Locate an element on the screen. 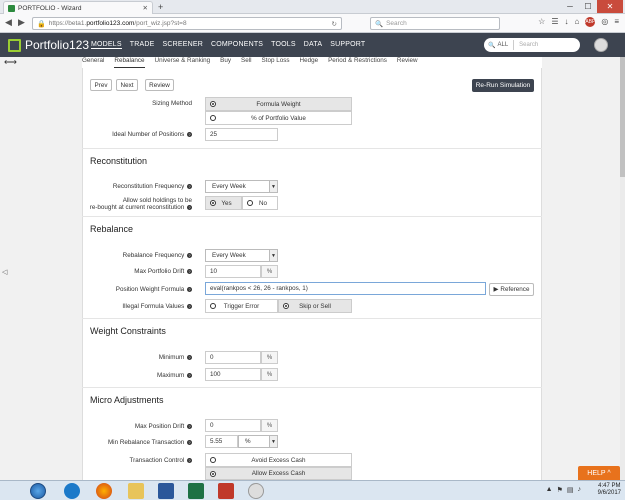  nav-components: COMPONENTS is located at coordinates (237, 45).